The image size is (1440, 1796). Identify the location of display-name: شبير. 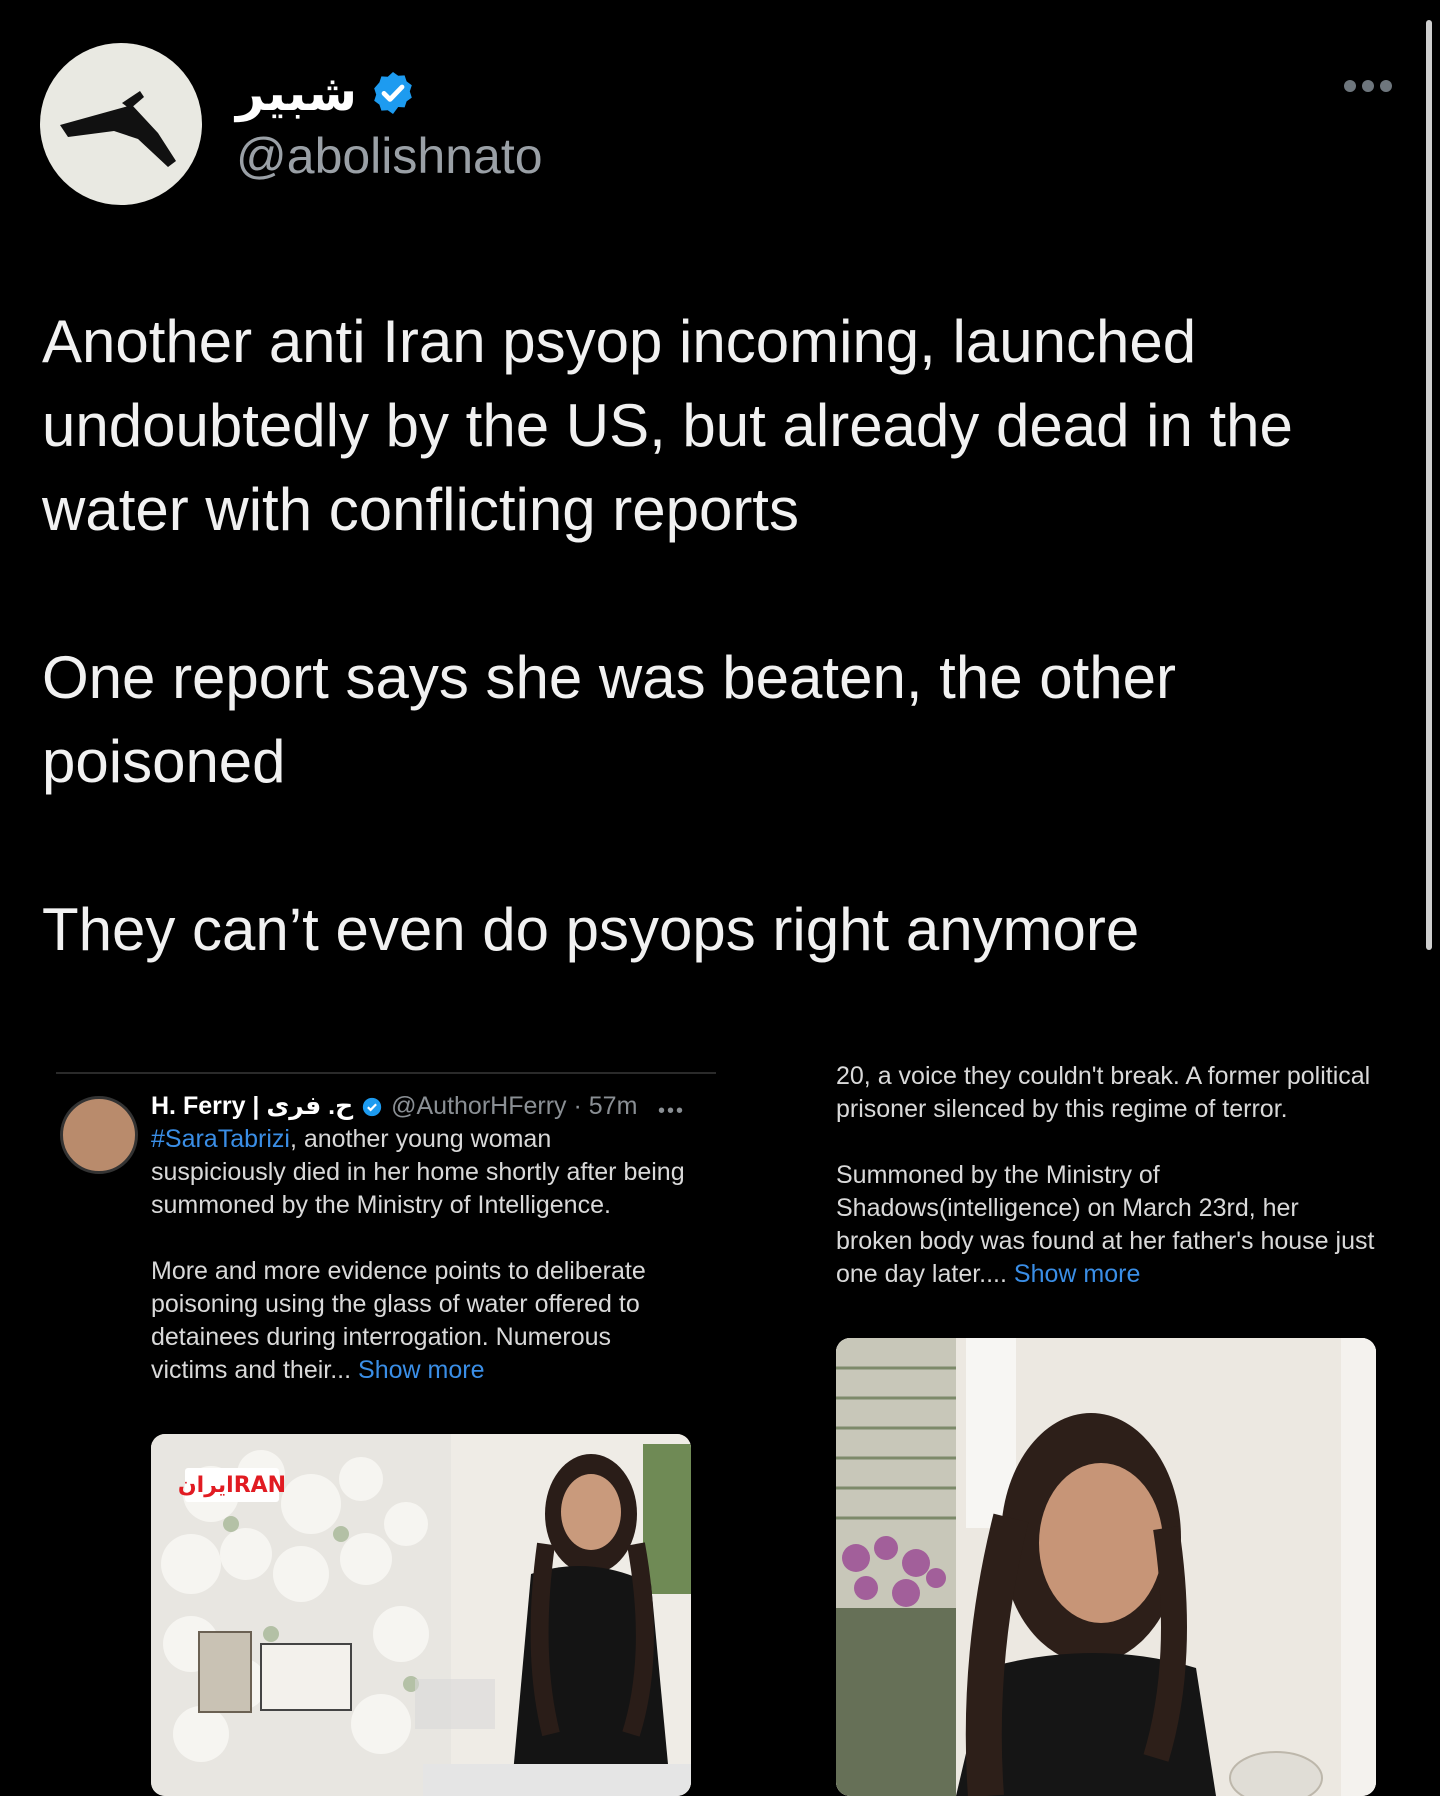
(296, 93).